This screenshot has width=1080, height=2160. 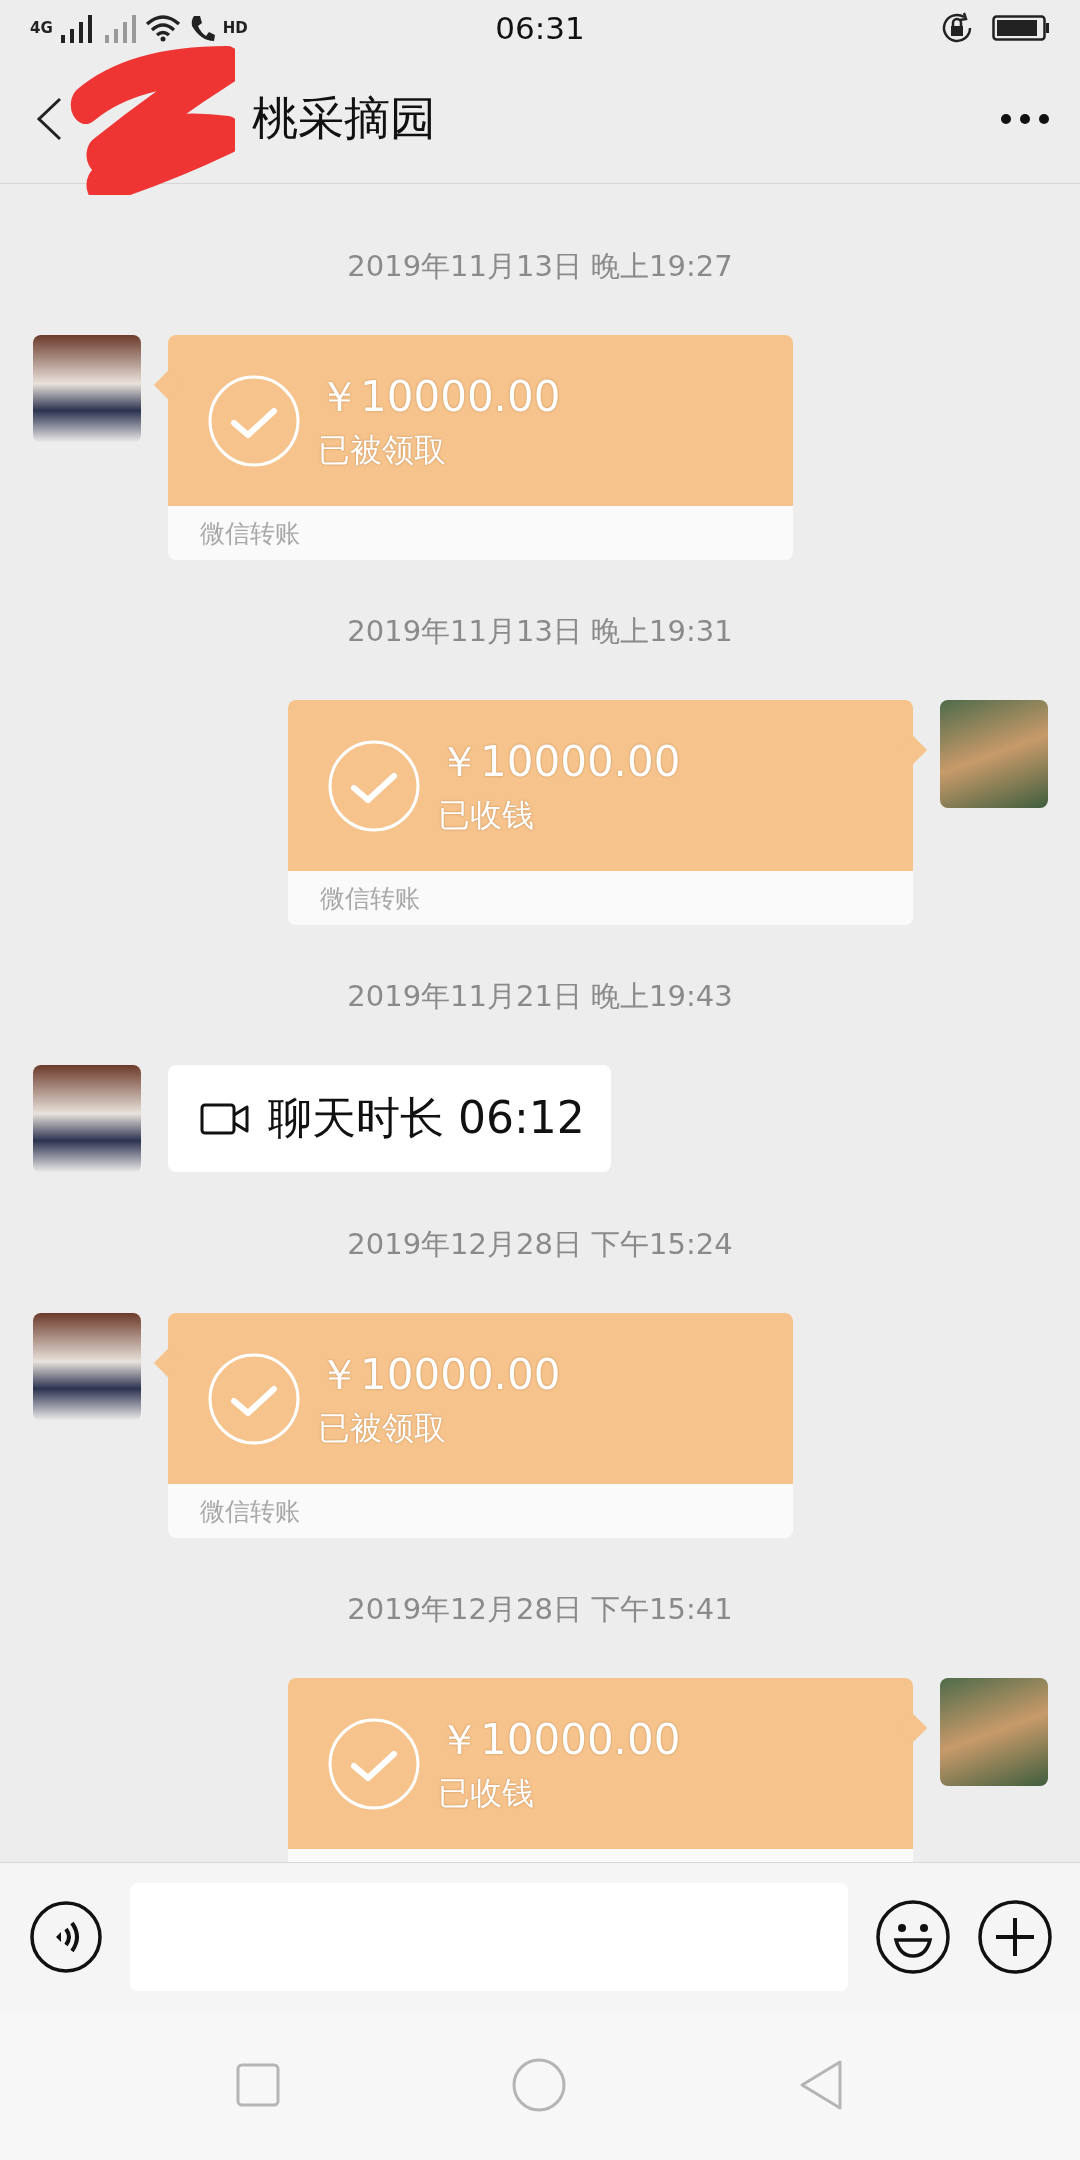 I want to click on rotation-lock-icon, so click(x=957, y=27).